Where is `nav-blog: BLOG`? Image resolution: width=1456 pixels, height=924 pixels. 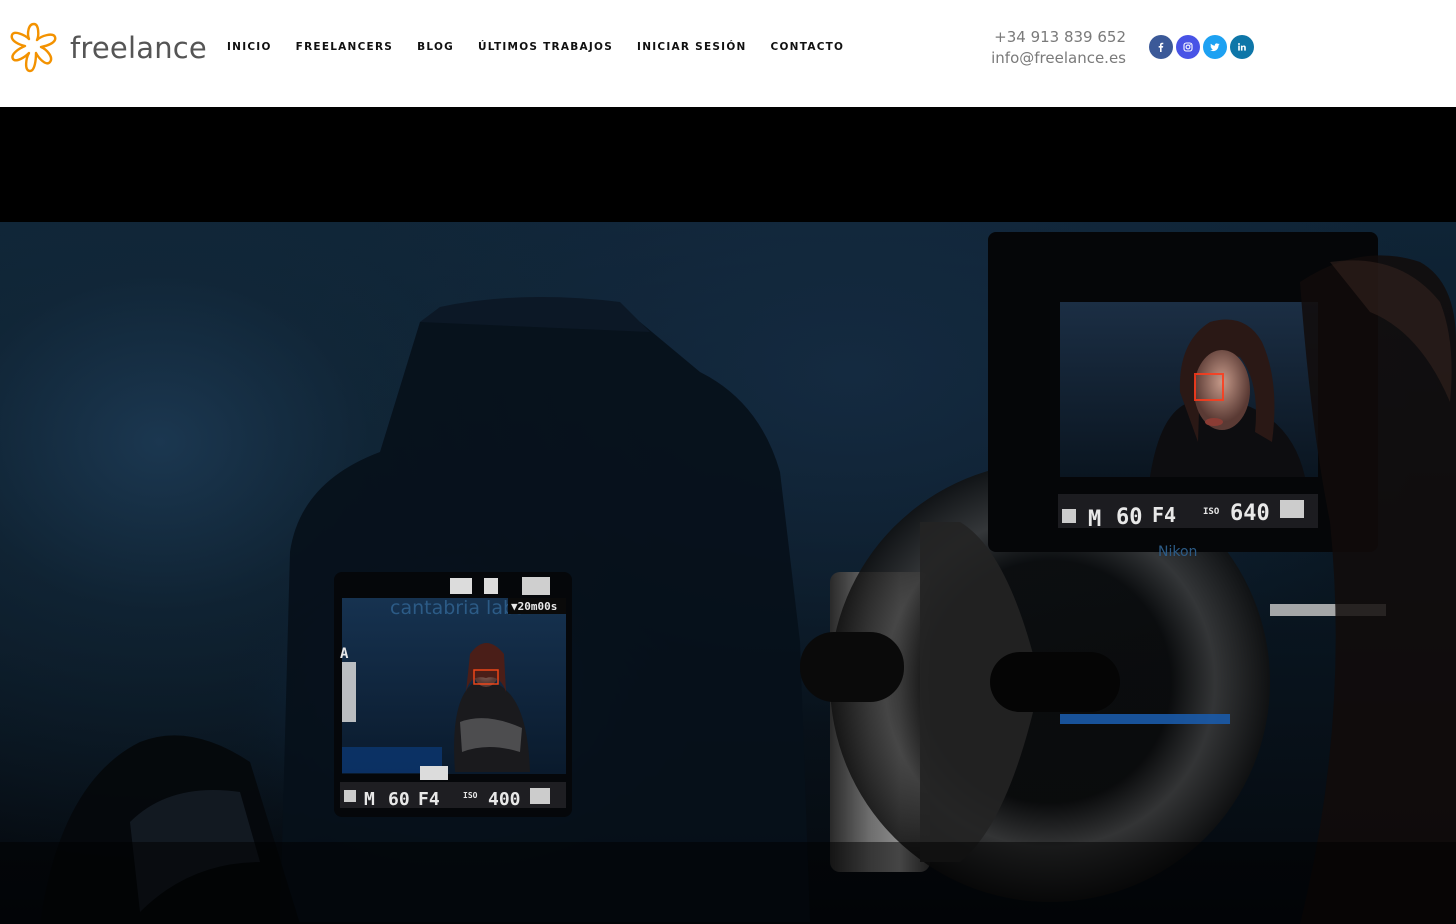
nav-blog: BLOG is located at coordinates (435, 47).